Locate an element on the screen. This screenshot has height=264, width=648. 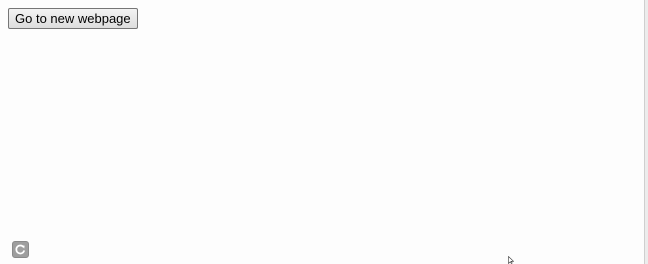
reload-icon is located at coordinates (20, 249).